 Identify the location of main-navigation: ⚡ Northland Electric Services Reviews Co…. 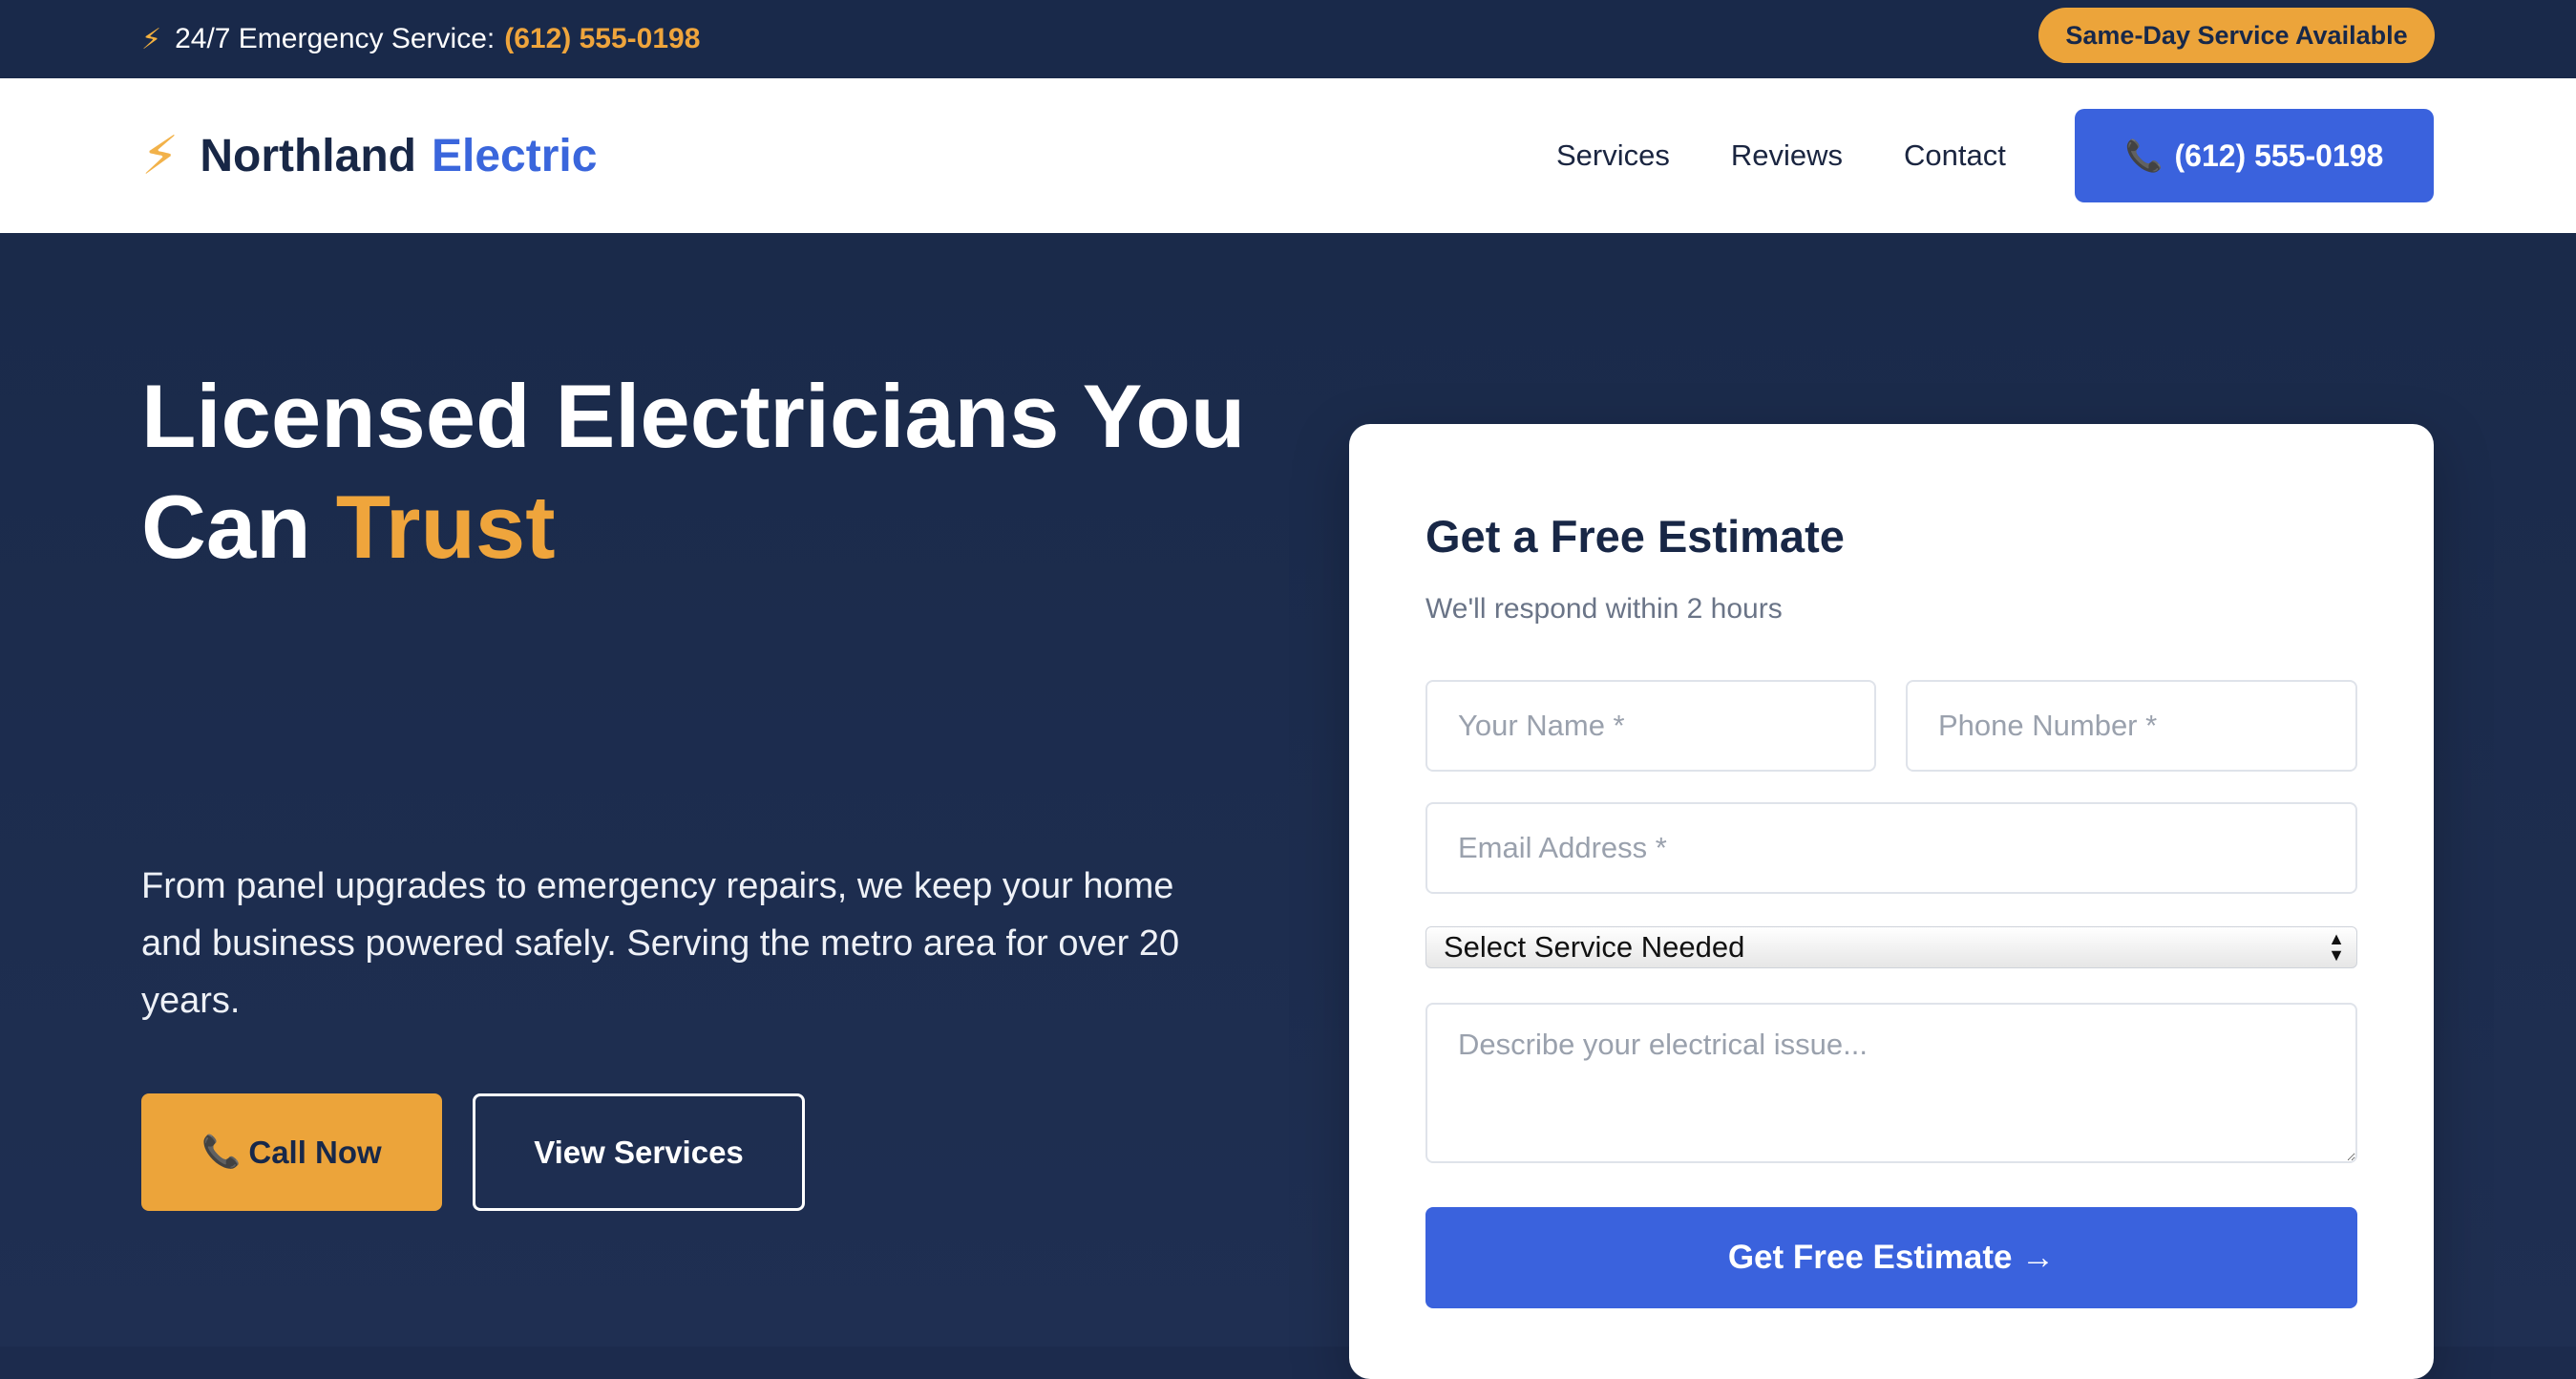
(1288, 155).